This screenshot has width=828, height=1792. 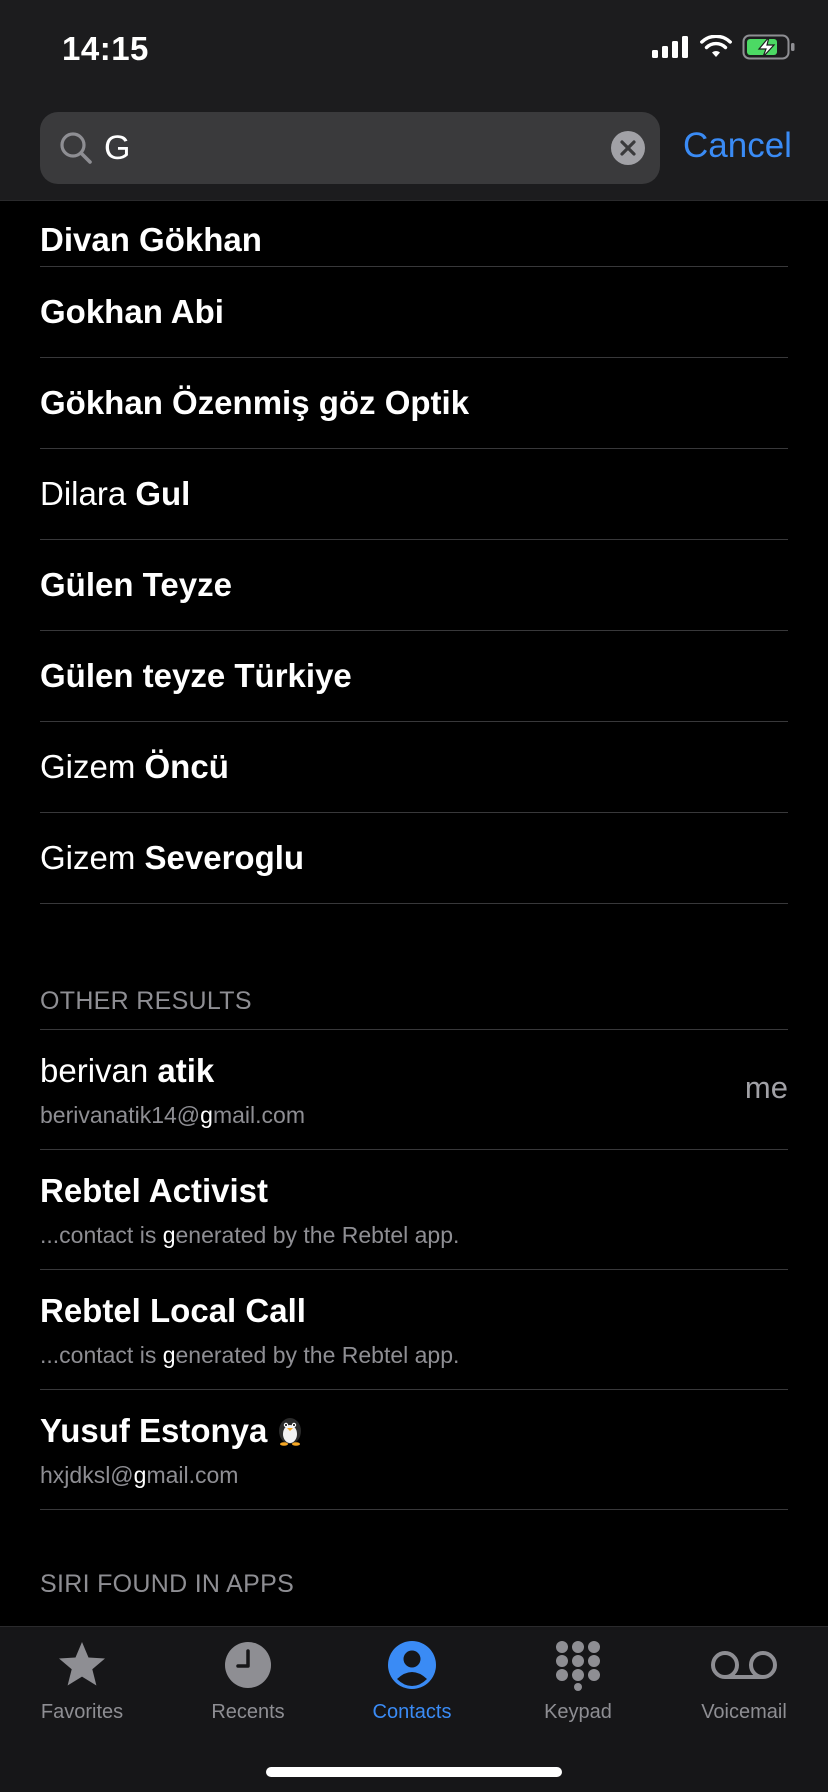 I want to click on tab-label: Favorites, so click(x=82, y=1712).